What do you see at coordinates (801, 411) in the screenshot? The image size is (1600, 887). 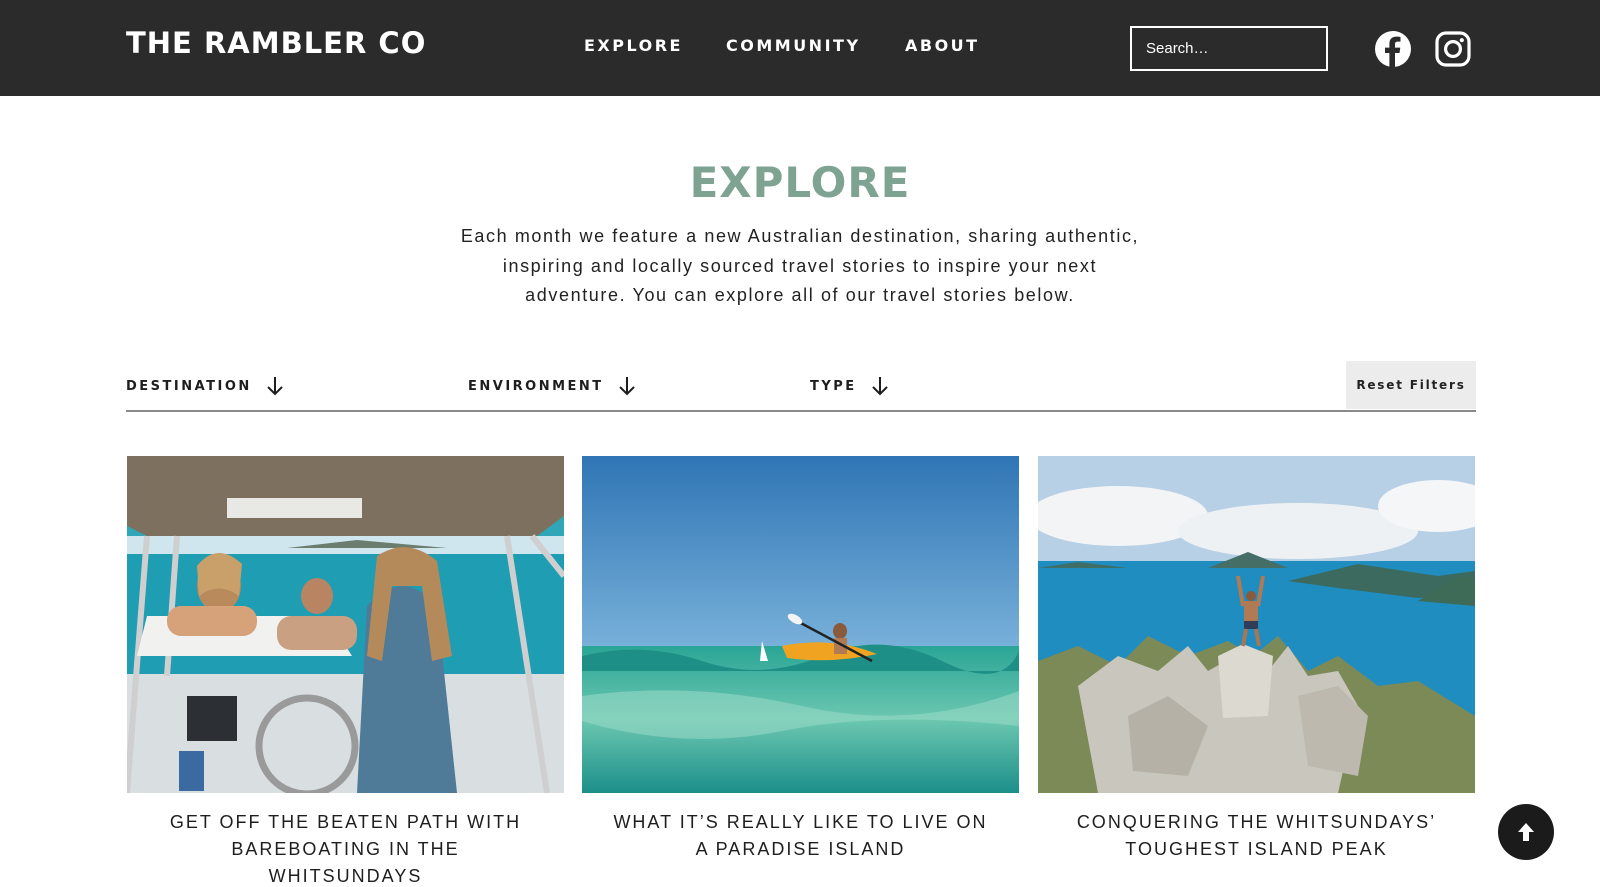 I see `filter-divider` at bounding box center [801, 411].